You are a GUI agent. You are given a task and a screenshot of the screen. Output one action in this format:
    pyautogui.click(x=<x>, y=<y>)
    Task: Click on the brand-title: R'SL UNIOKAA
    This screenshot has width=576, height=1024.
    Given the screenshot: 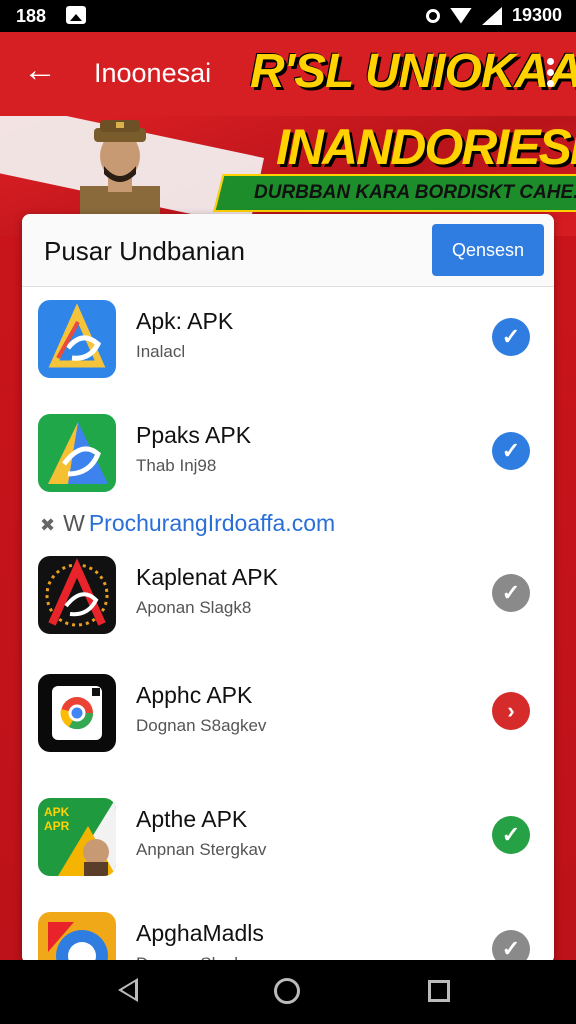 What is the action you would take?
    pyautogui.click(x=413, y=71)
    